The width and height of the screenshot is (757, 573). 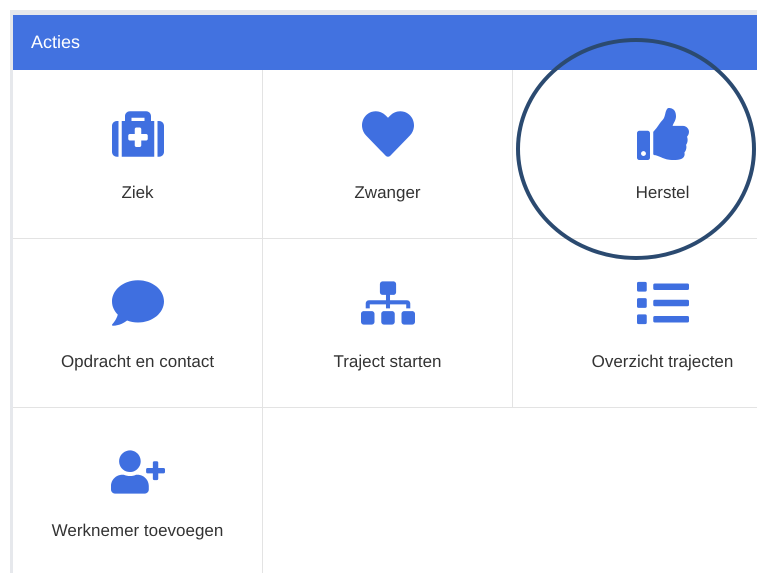 I want to click on action-label: Herstel, so click(x=663, y=193).